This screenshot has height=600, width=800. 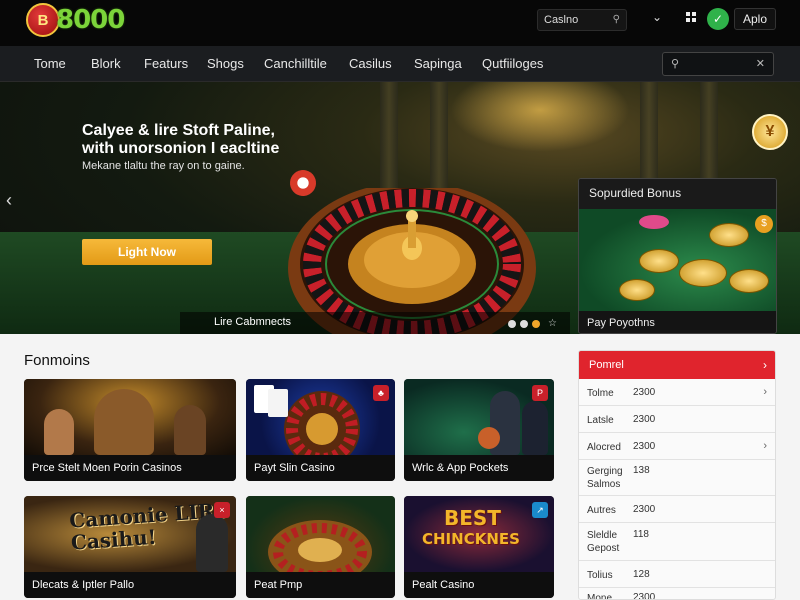 What do you see at coordinates (225, 63) in the screenshot?
I see `nav-item-shogs: Shogs` at bounding box center [225, 63].